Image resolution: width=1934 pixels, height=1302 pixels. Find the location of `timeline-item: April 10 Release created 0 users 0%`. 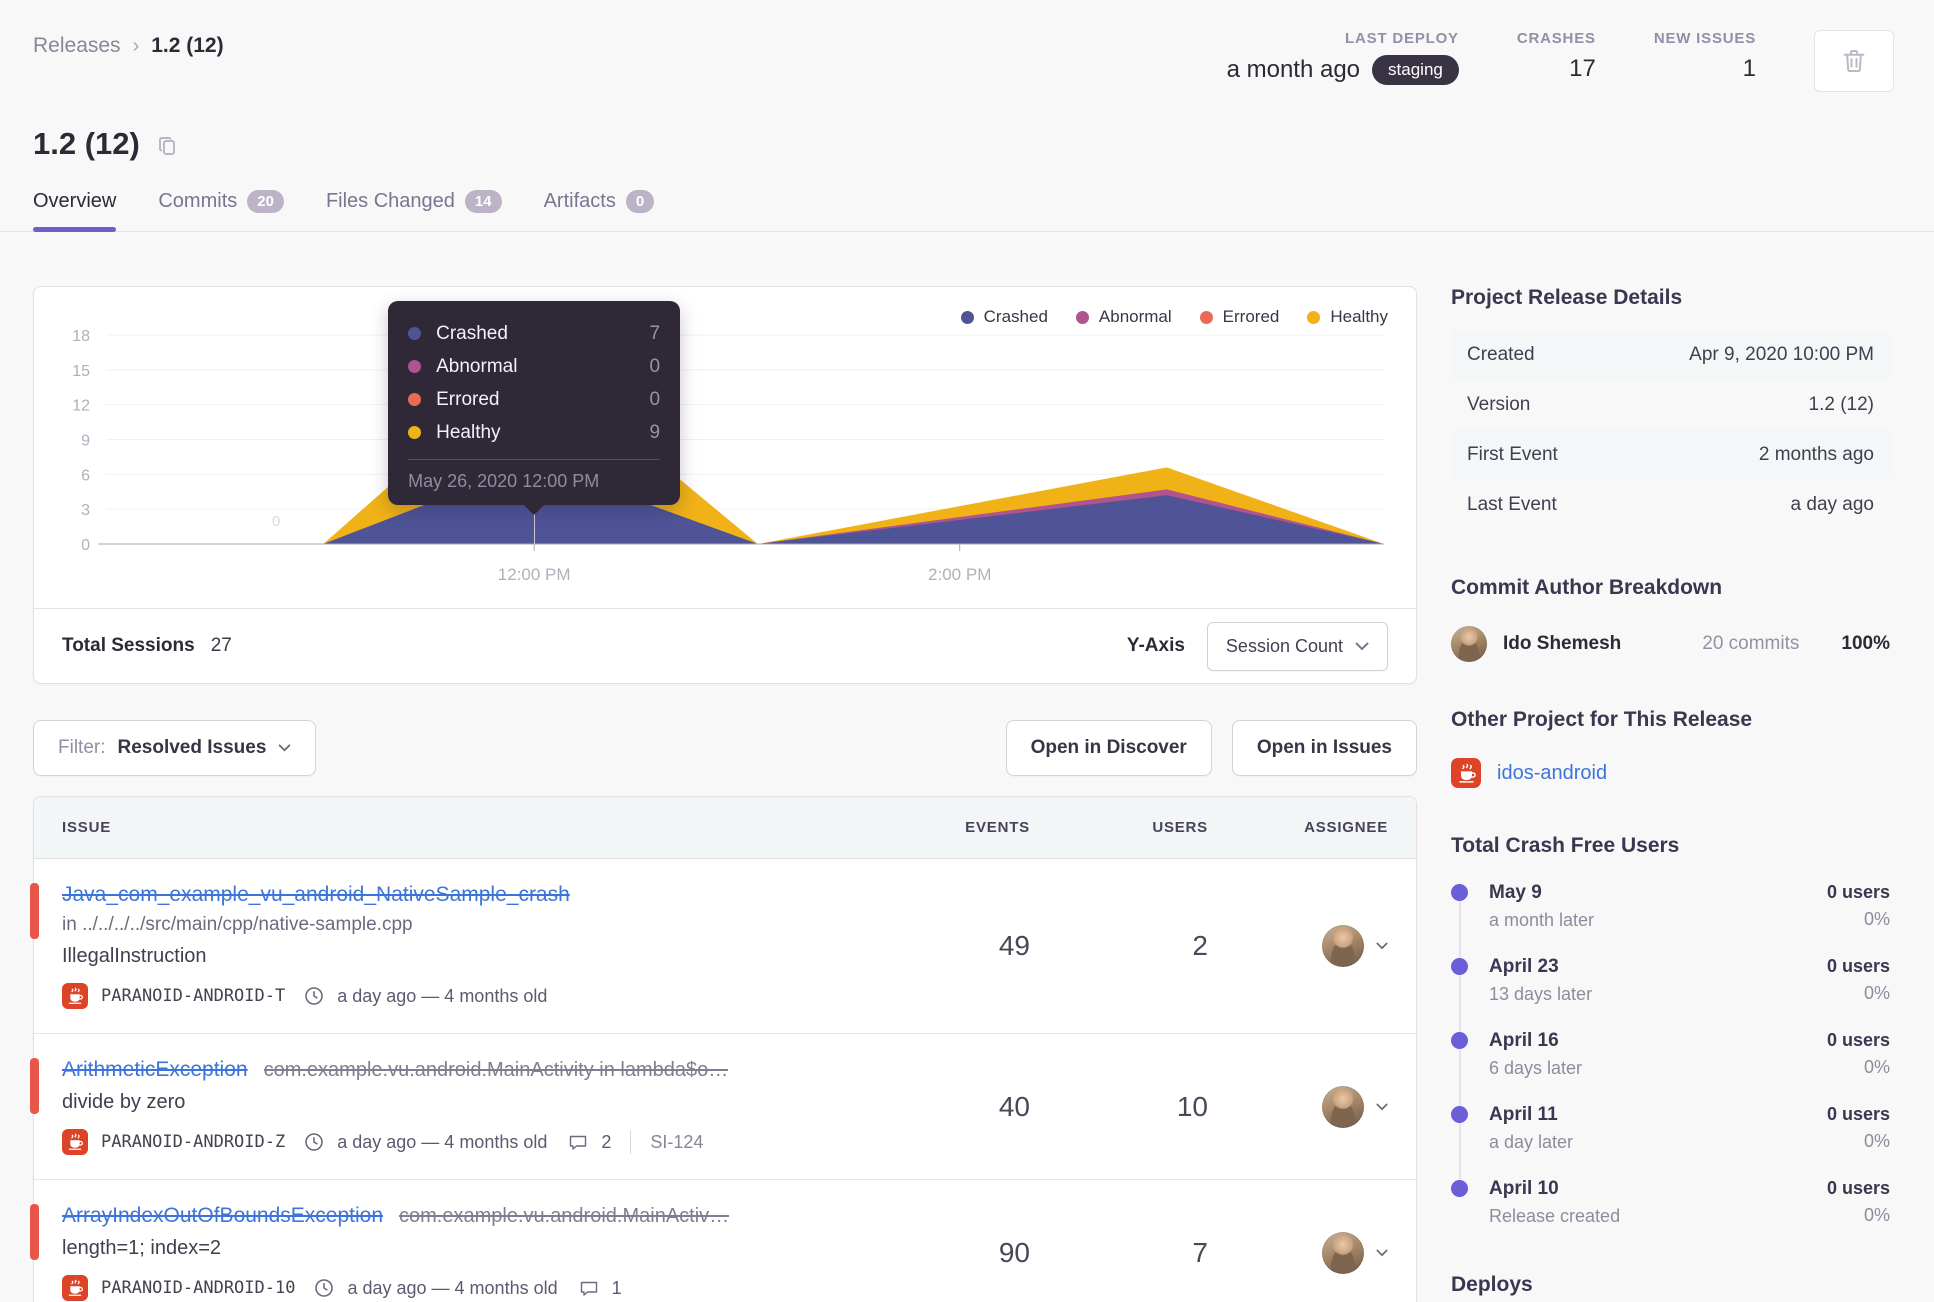

timeline-item: April 10 Release created 0 users 0% is located at coordinates (1670, 1202).